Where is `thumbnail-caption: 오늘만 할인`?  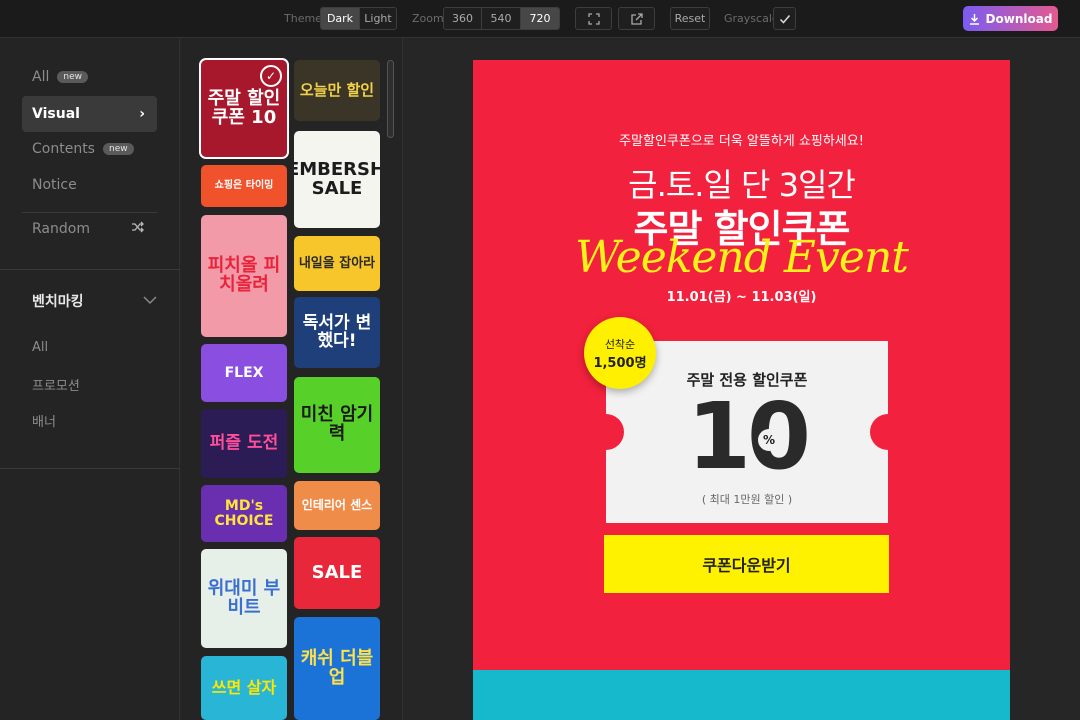
thumbnail-caption: 오늘만 할인 is located at coordinates (337, 89).